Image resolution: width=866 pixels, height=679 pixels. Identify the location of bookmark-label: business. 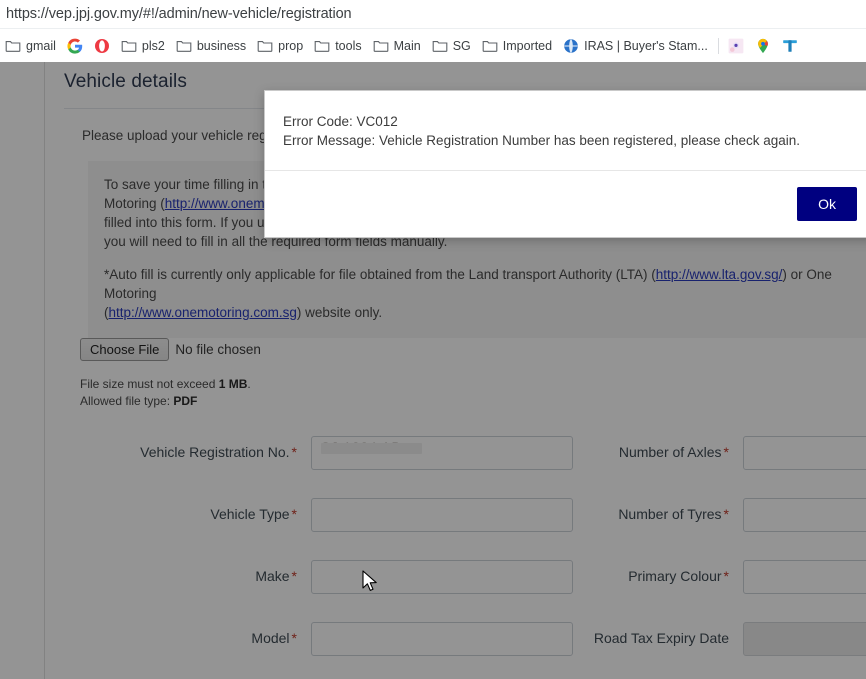
(221, 45).